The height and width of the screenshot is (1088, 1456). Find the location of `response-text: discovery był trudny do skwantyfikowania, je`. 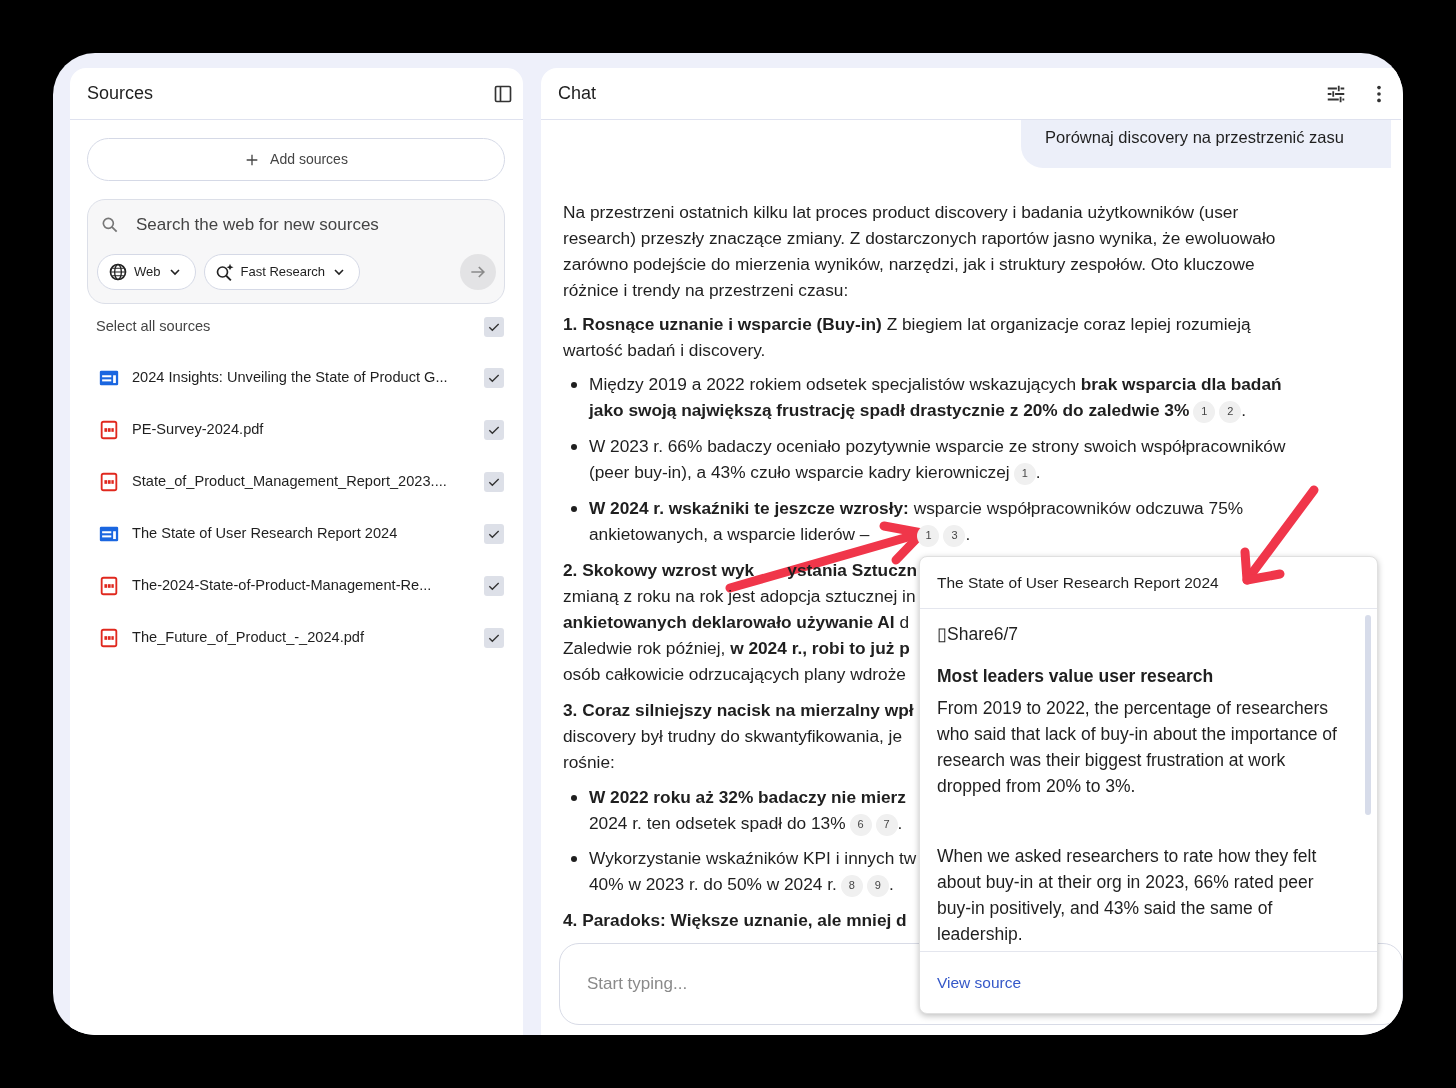

response-text: discovery był trudny do skwantyfikowania, je is located at coordinates (733, 736).